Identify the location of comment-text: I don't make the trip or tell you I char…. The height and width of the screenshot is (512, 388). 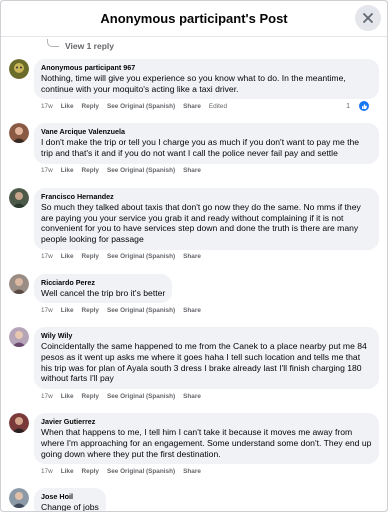
(200, 148).